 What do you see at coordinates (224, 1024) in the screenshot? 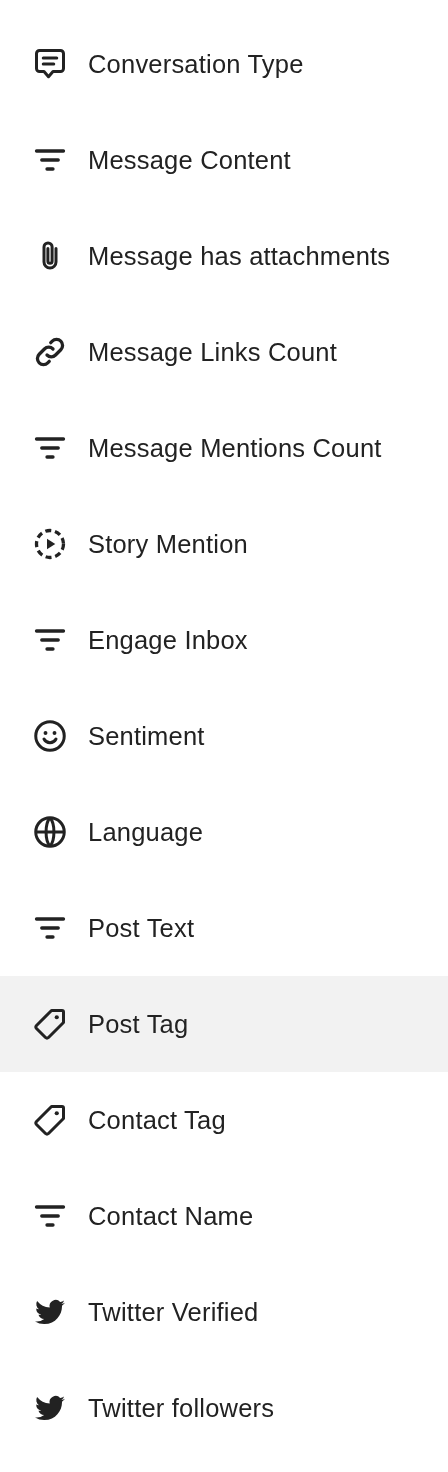
I see `menu-item: Post Tag` at bounding box center [224, 1024].